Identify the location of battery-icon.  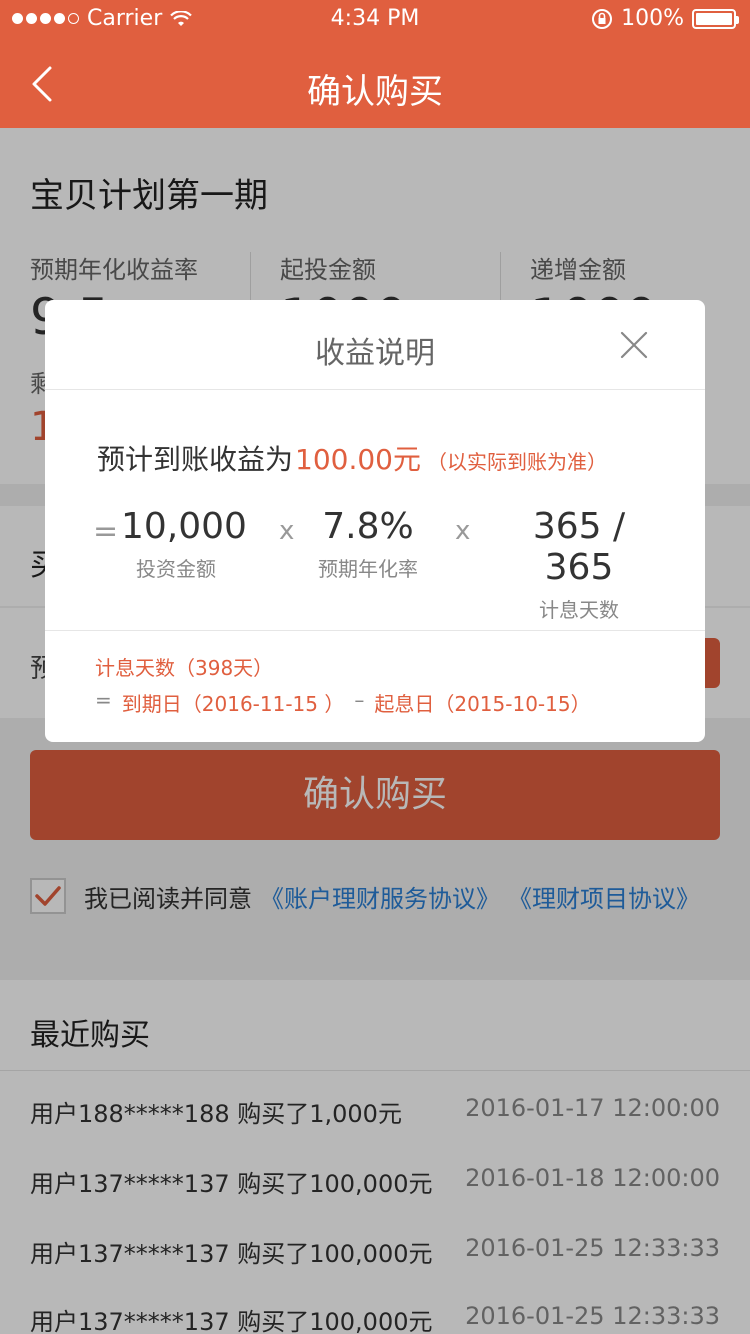
(715, 18).